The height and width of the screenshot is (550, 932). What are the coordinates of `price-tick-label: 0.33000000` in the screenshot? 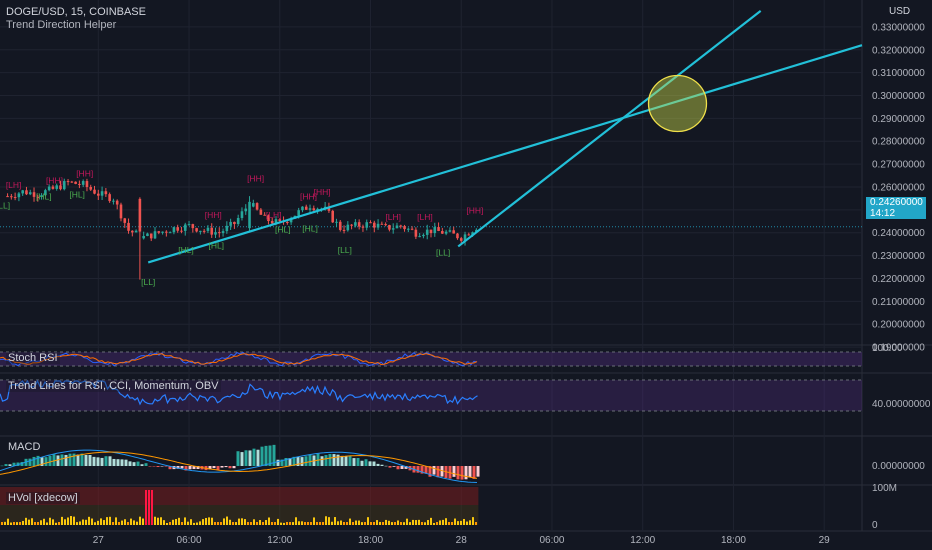 It's located at (898, 27).